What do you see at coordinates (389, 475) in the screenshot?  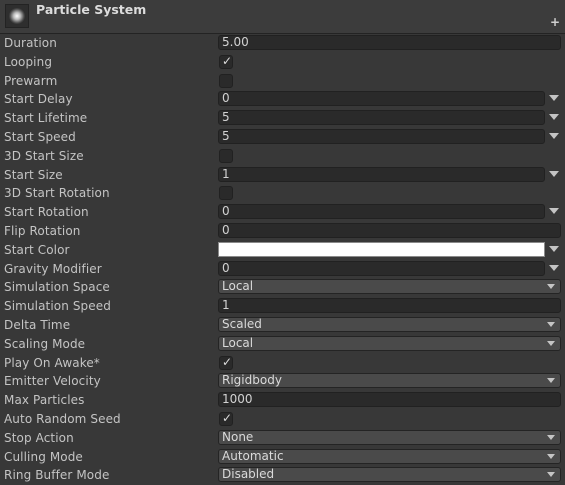 I see `ring-buffer-mode-dropdown: Disabled` at bounding box center [389, 475].